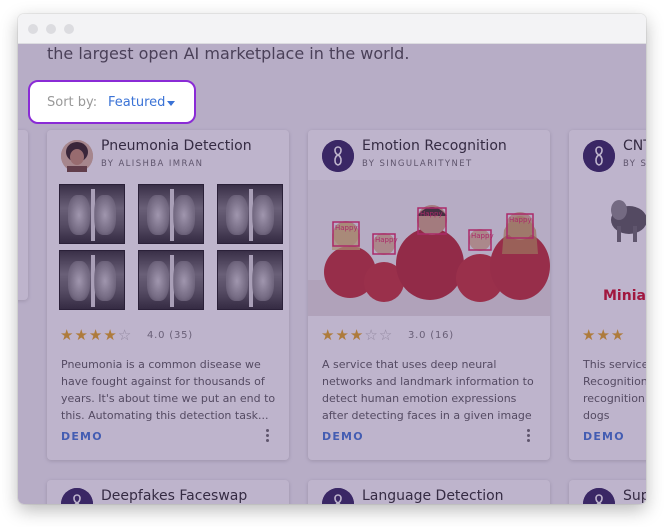 The width and height of the screenshot is (664, 527). What do you see at coordinates (170, 335) in the screenshot?
I see `rating-count: 4.0 (35)` at bounding box center [170, 335].